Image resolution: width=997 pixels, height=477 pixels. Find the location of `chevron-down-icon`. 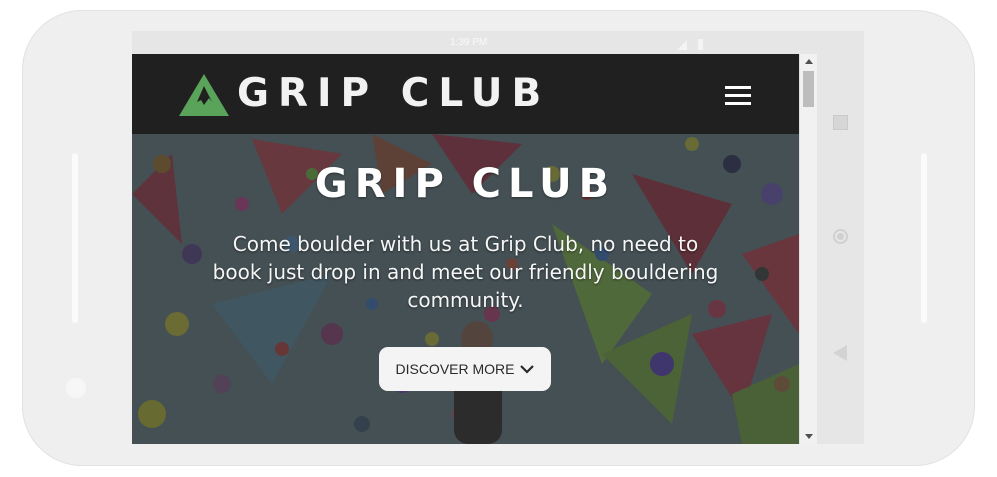

chevron-down-icon is located at coordinates (526, 369).